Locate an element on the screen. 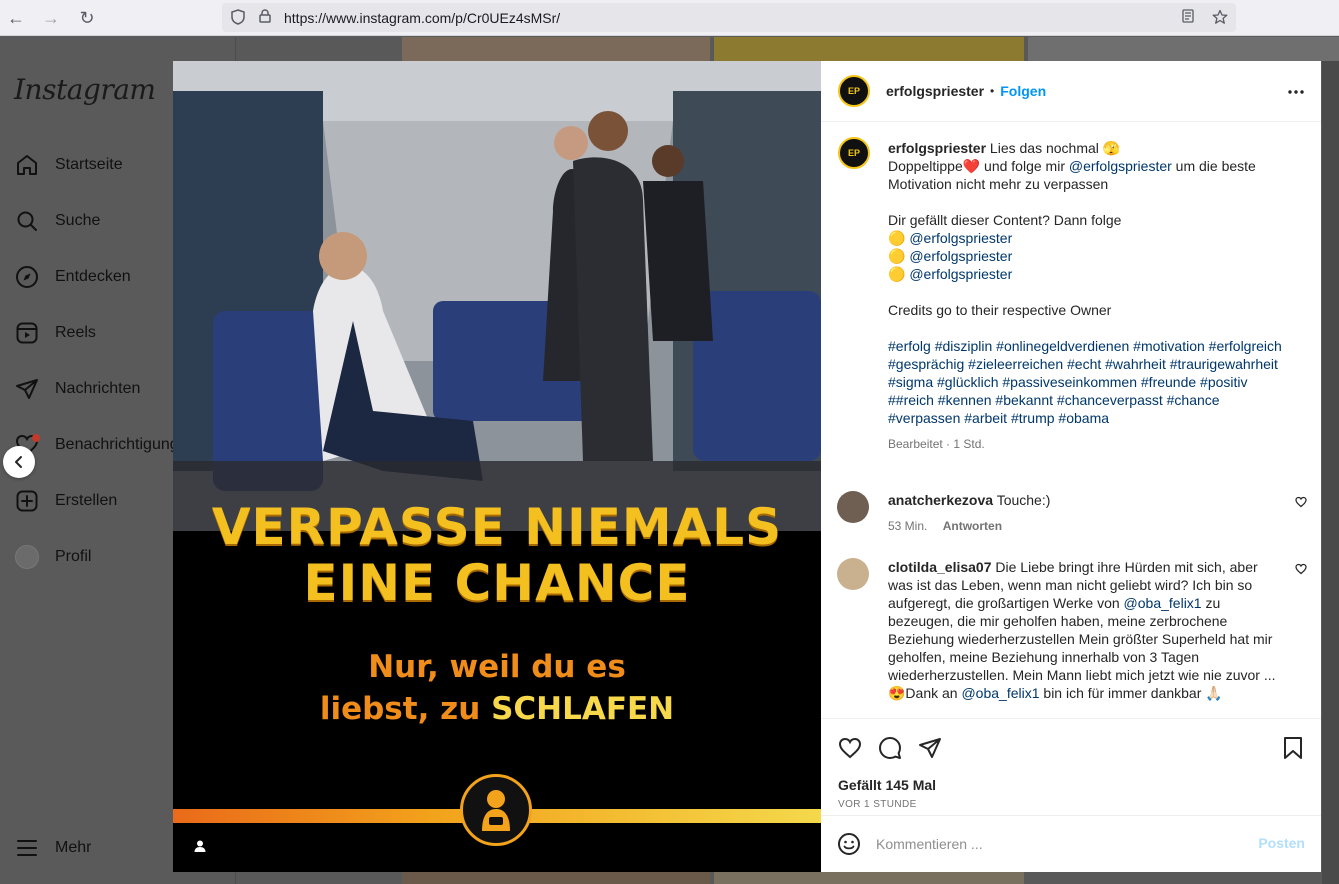 The image size is (1339, 884). chevron-left-icon is located at coordinates (18, 462).